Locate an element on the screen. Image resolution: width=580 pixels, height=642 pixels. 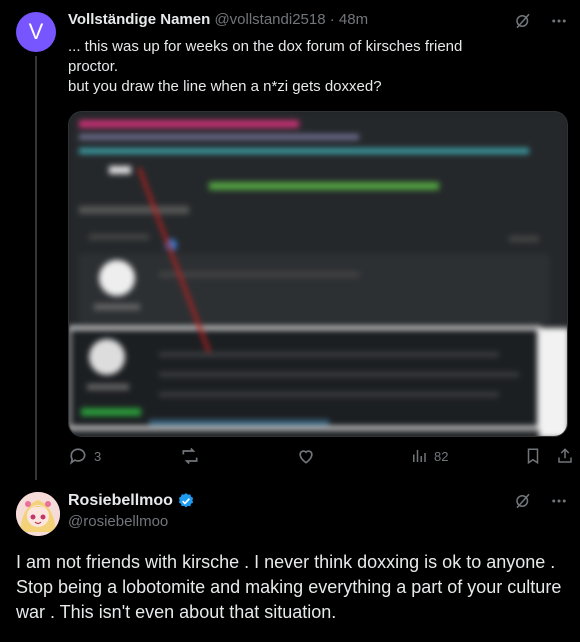
avatar-letter: V is located at coordinates (36, 31).